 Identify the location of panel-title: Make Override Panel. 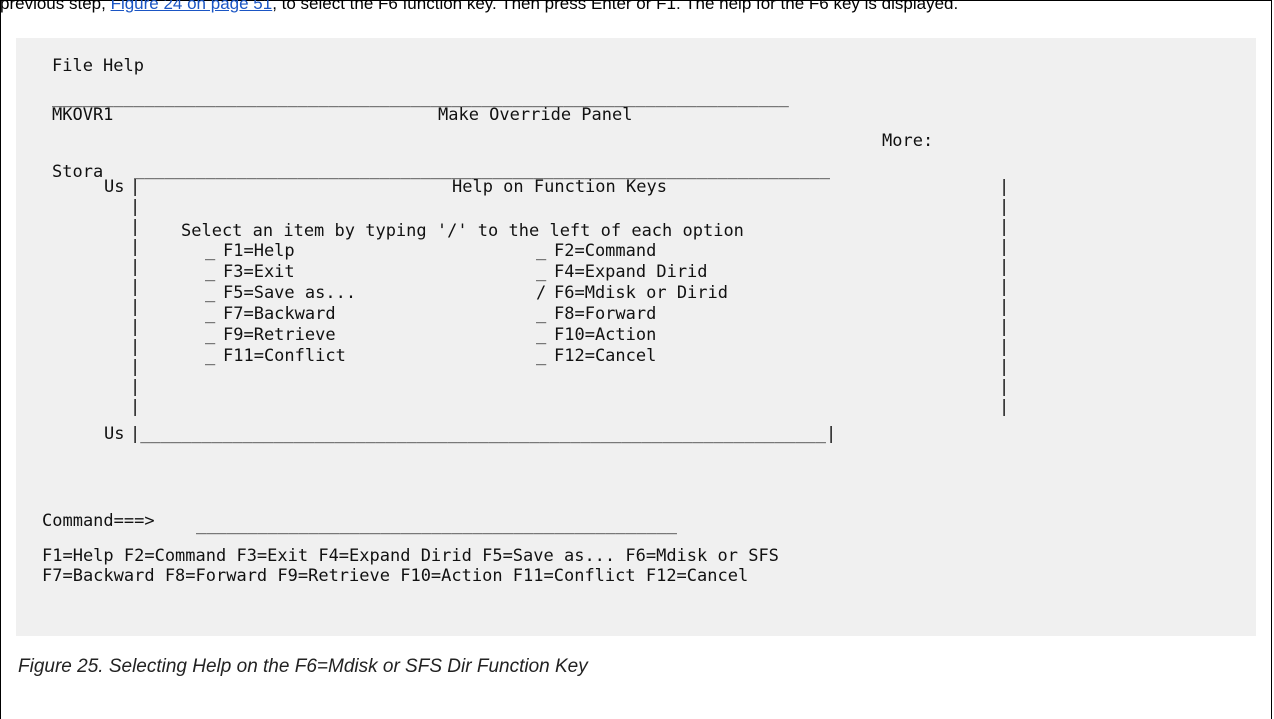
(535, 115).